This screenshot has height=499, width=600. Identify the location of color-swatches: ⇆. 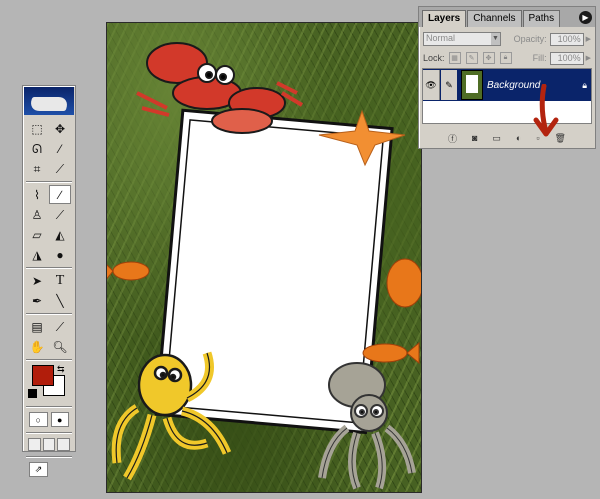
(49, 383).